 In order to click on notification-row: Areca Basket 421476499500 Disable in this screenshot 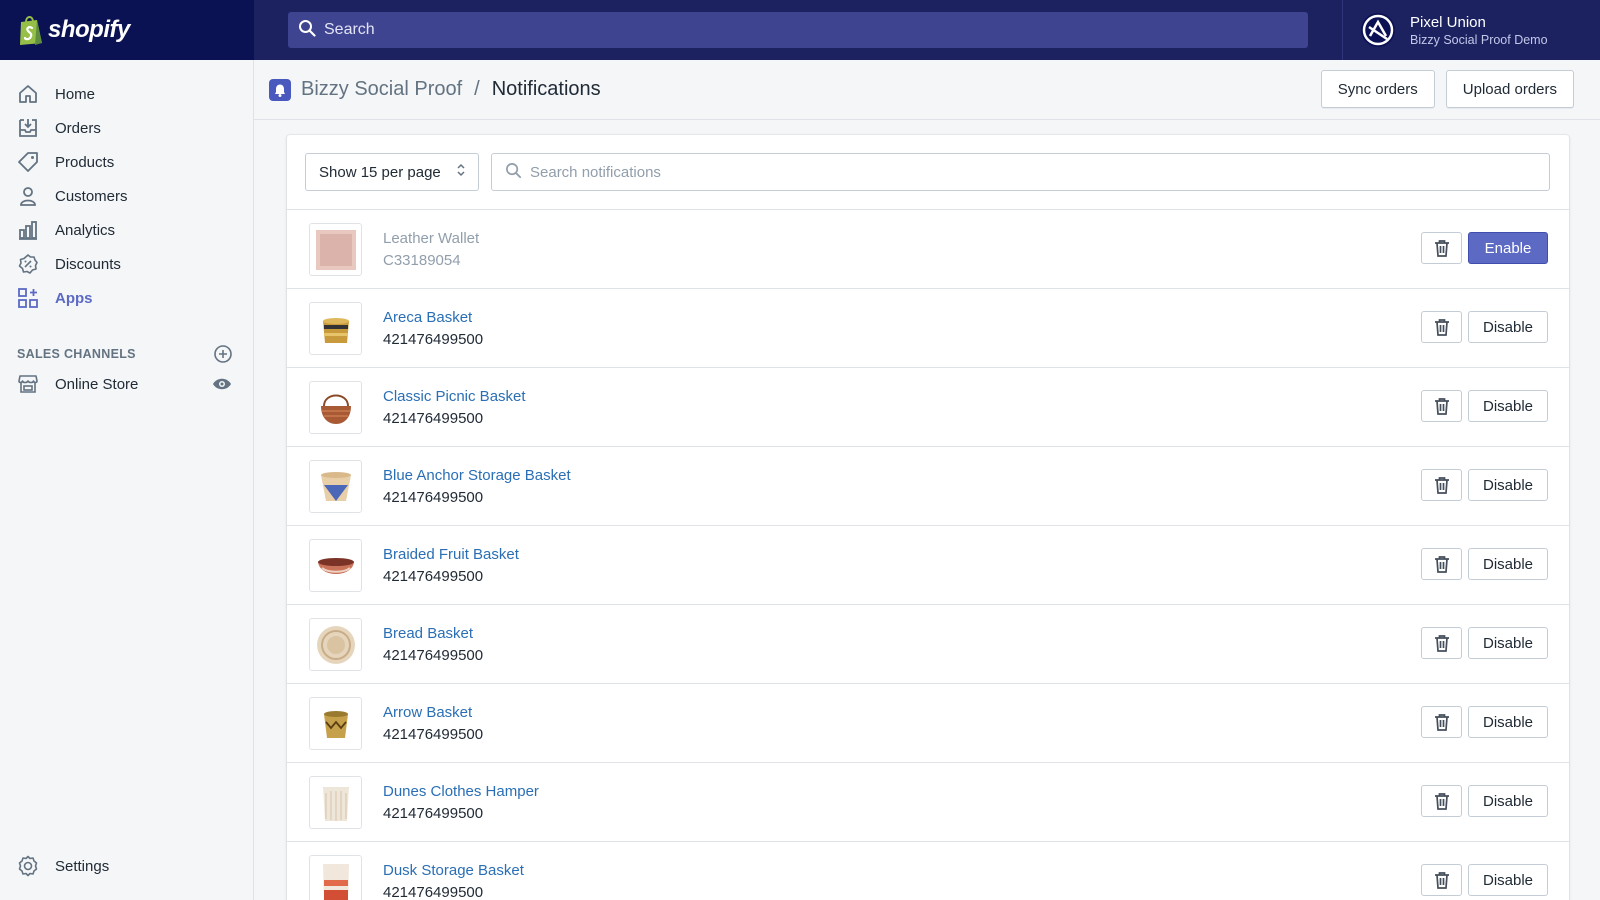, I will do `click(928, 328)`.